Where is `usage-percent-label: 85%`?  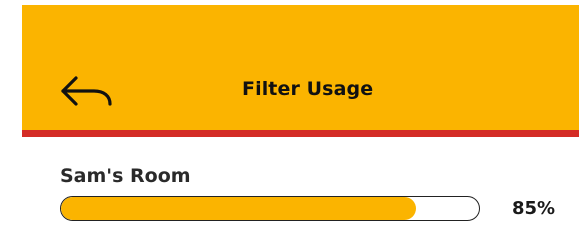 usage-percent-label: 85% is located at coordinates (534, 208).